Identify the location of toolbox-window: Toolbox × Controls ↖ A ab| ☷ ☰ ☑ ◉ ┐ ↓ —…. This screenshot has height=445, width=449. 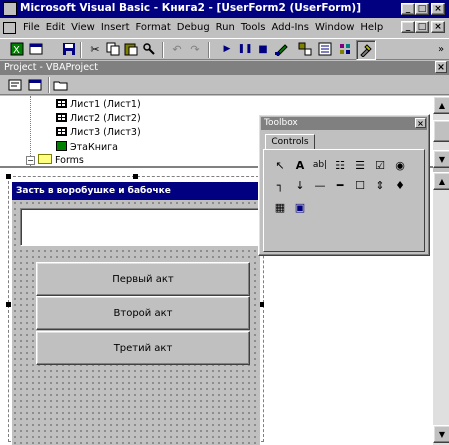
(344, 185).